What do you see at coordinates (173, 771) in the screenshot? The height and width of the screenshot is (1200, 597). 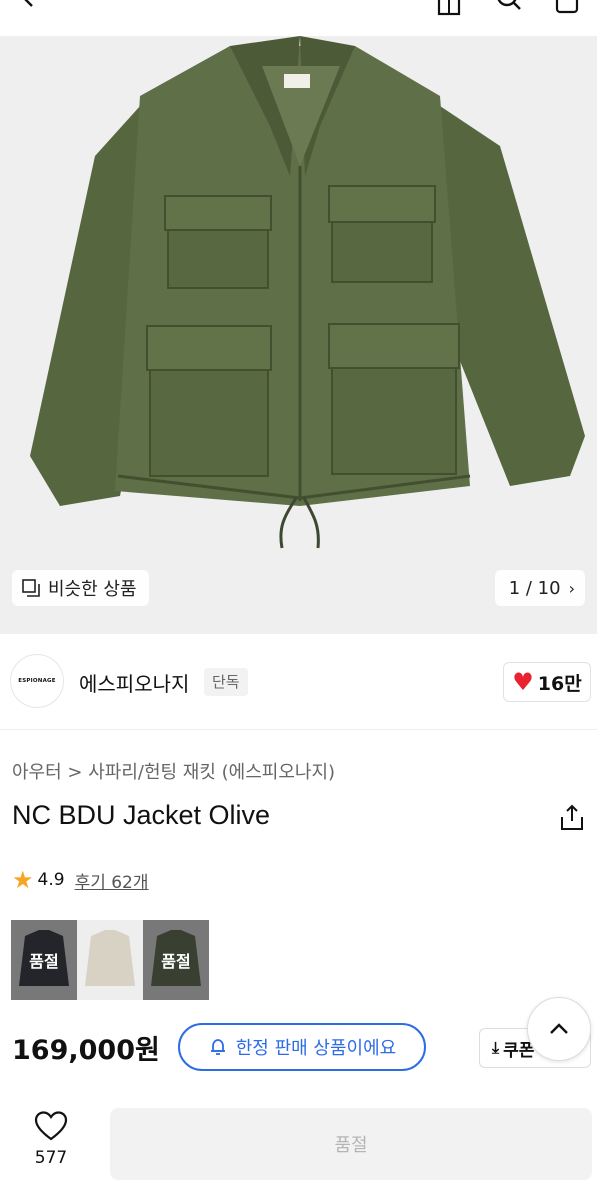 I see `breadcrumb: 아우터 > 사파리/헌팅 재킷 (에스피오나지)` at bounding box center [173, 771].